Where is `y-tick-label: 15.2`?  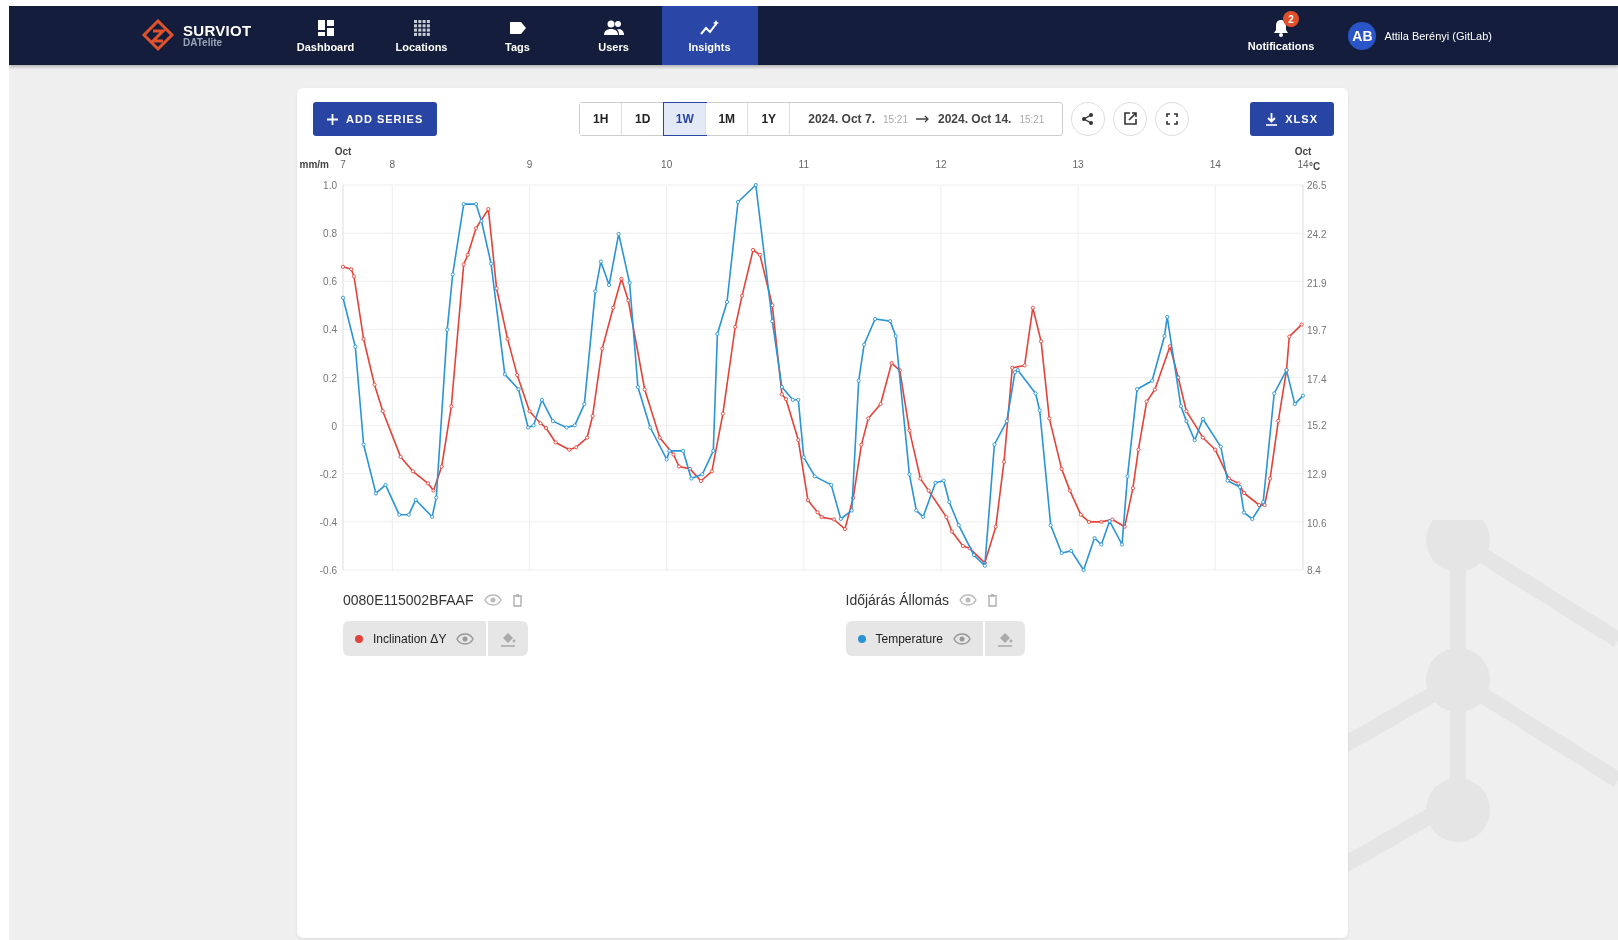 y-tick-label: 15.2 is located at coordinates (1317, 426).